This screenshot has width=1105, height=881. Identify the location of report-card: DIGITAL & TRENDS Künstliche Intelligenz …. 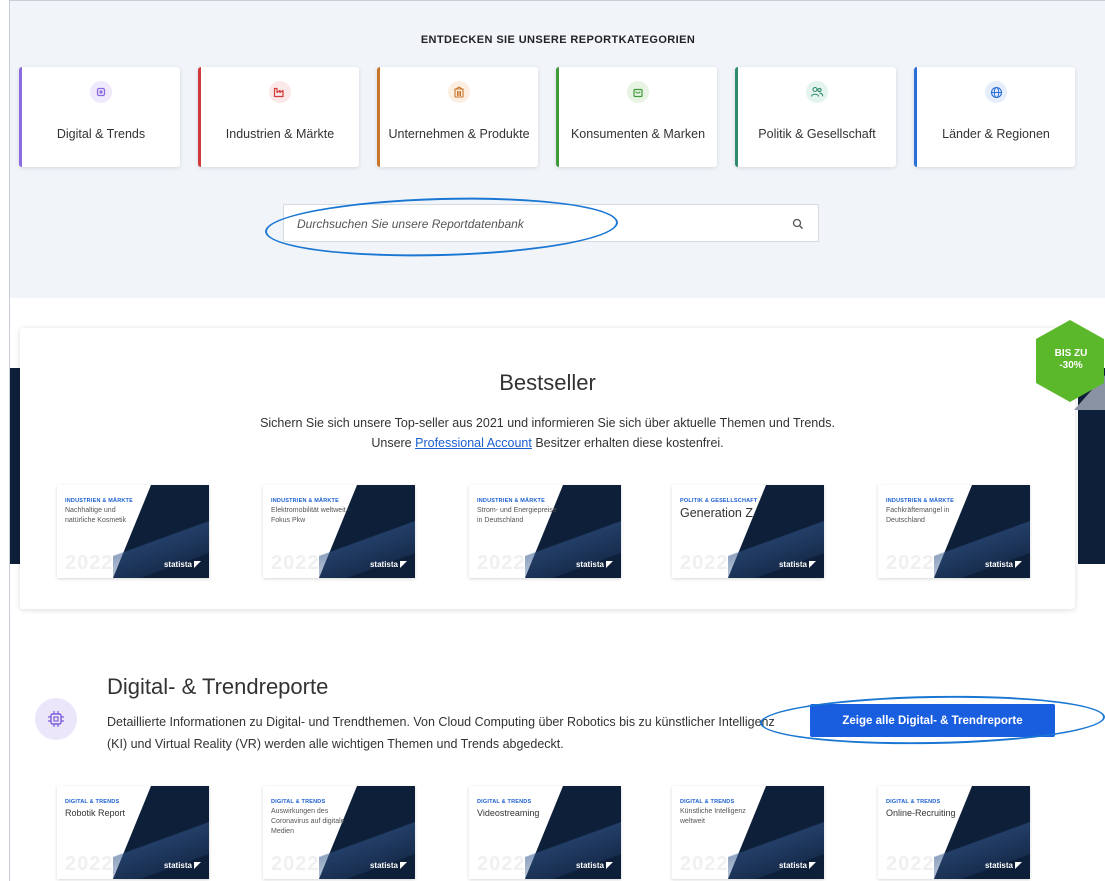
(748, 832).